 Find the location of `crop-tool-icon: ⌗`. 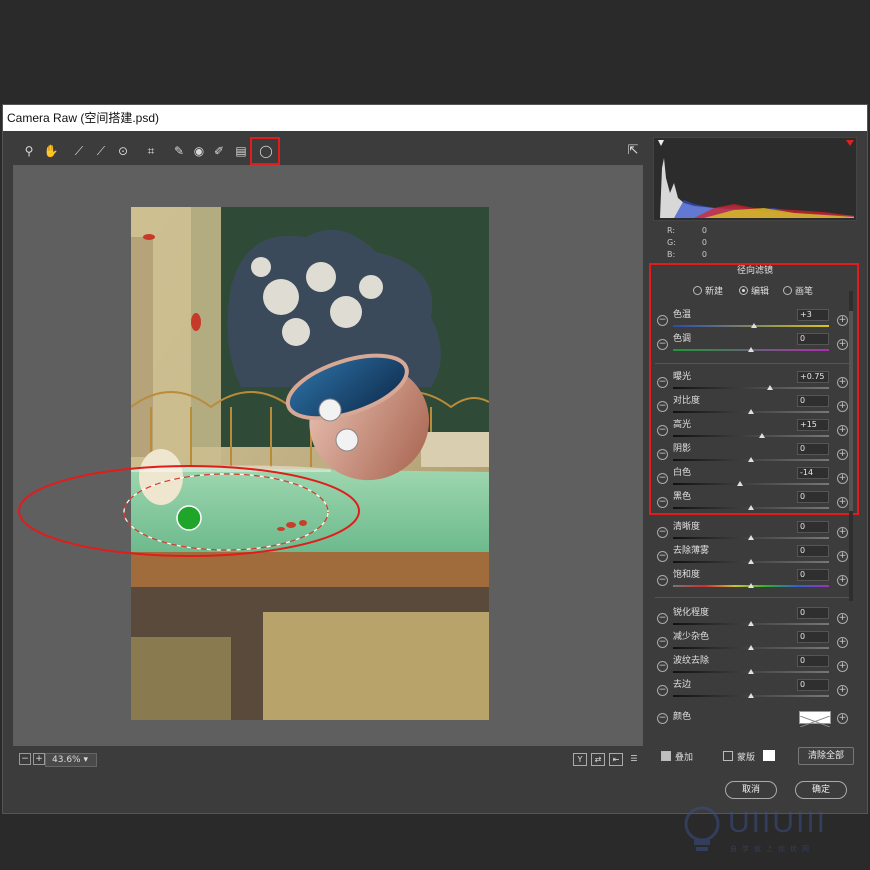

crop-tool-icon: ⌗ is located at coordinates (151, 151).